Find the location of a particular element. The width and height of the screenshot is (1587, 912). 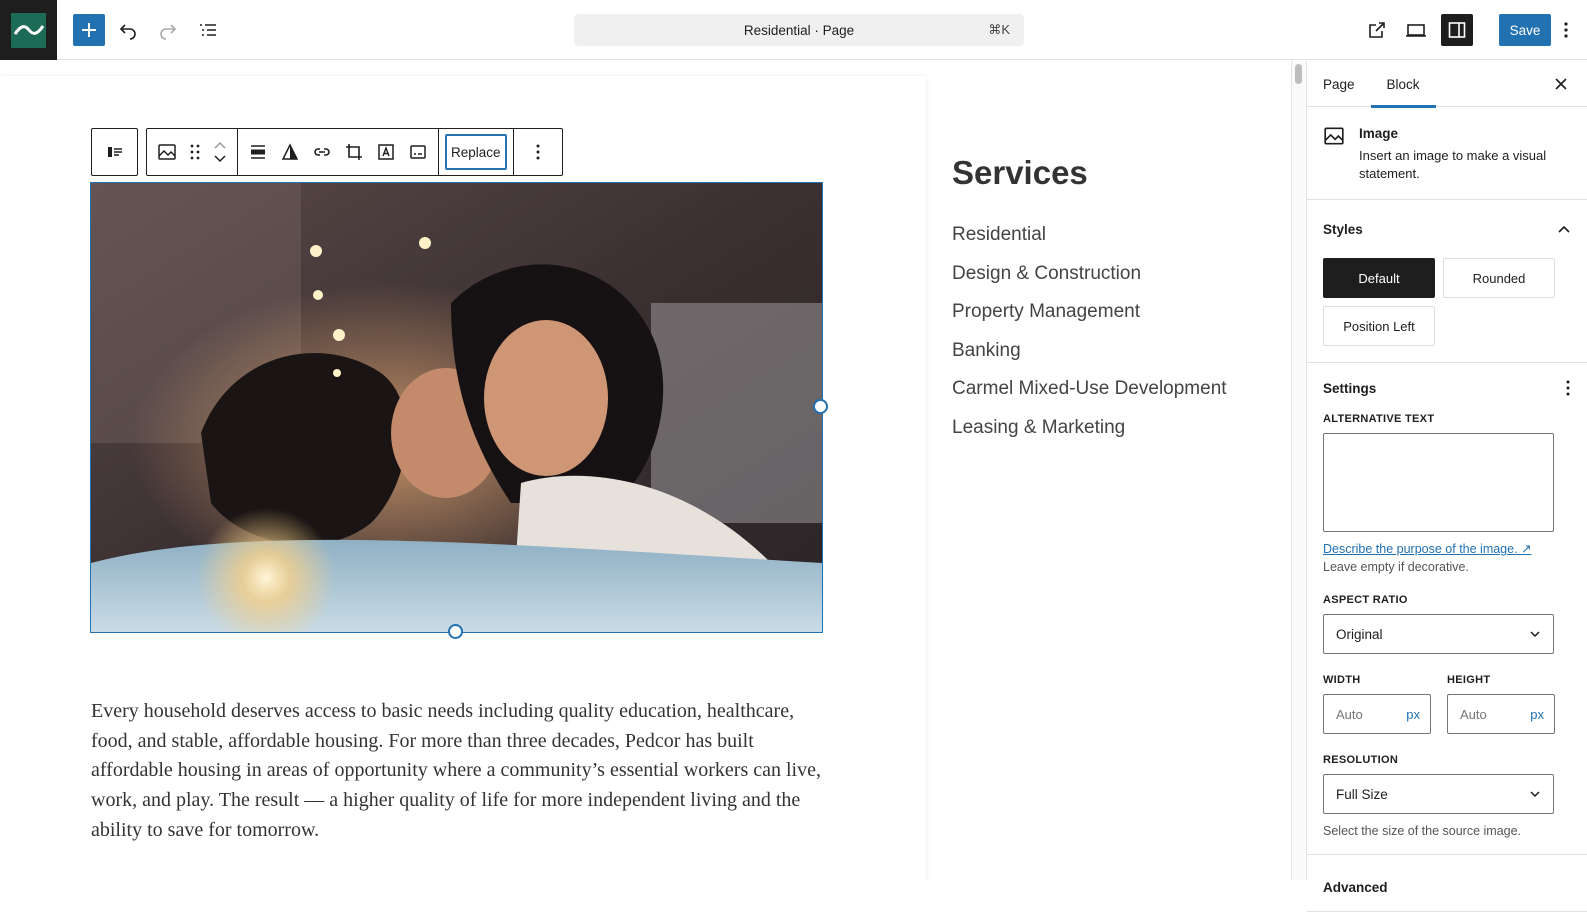

services-heading: Services is located at coordinates (1020, 173).